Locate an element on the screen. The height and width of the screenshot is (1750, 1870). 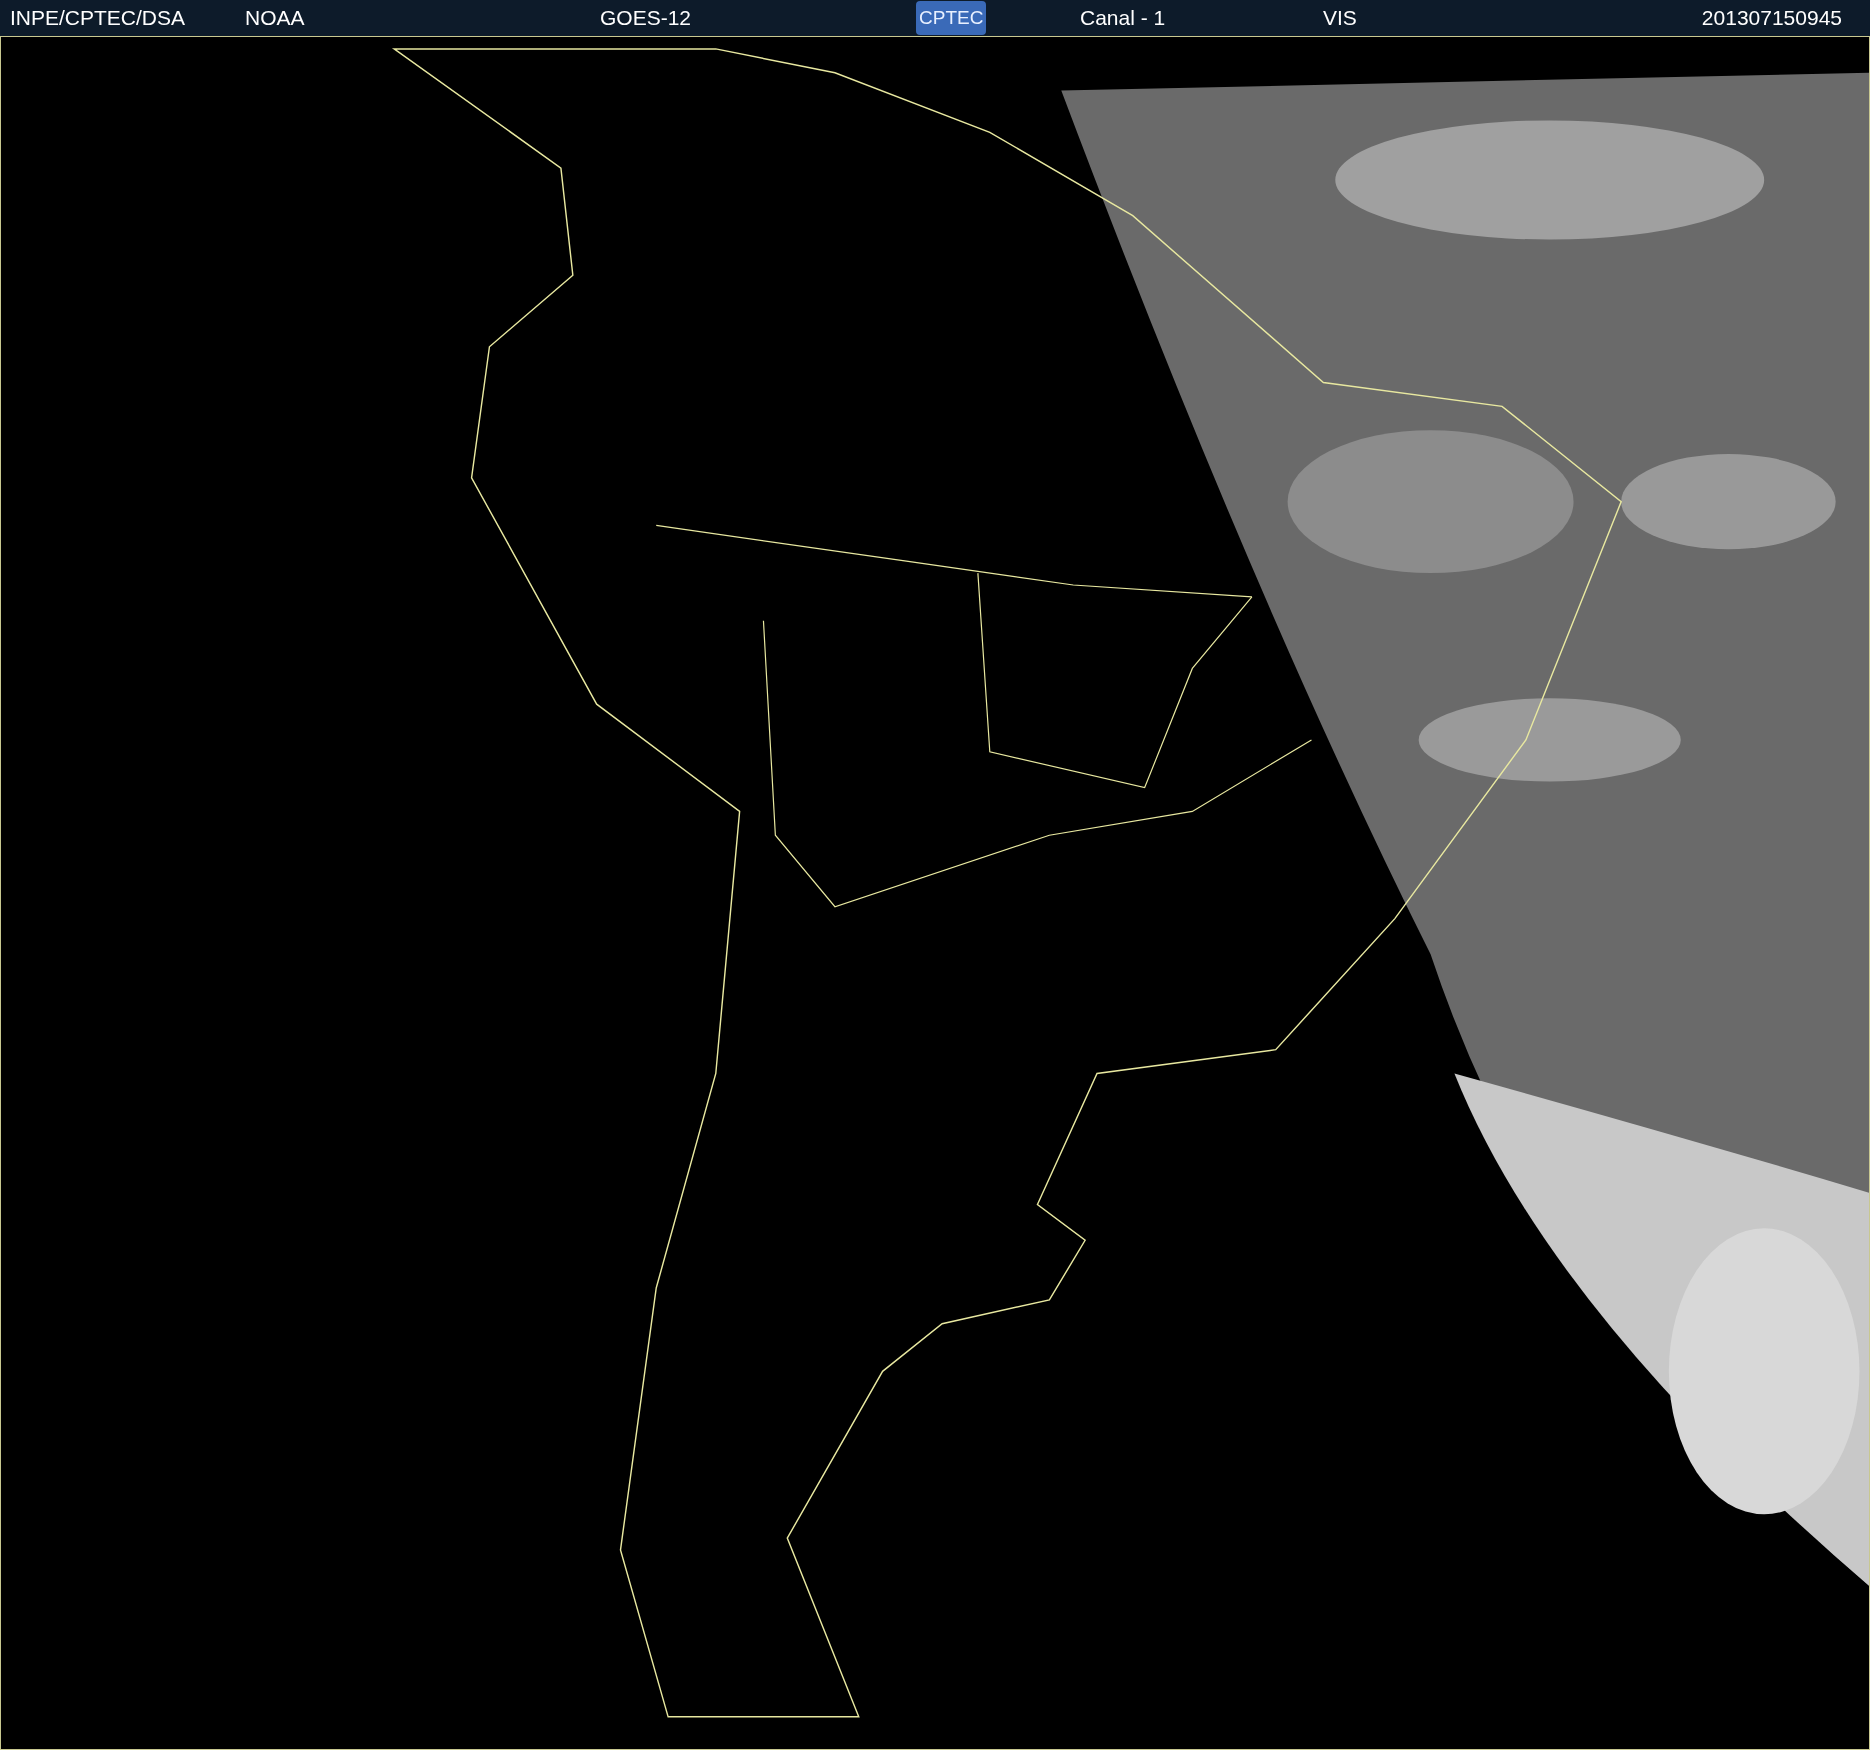
header-label: INPE/CPTEC/DSA is located at coordinates (98, 18).